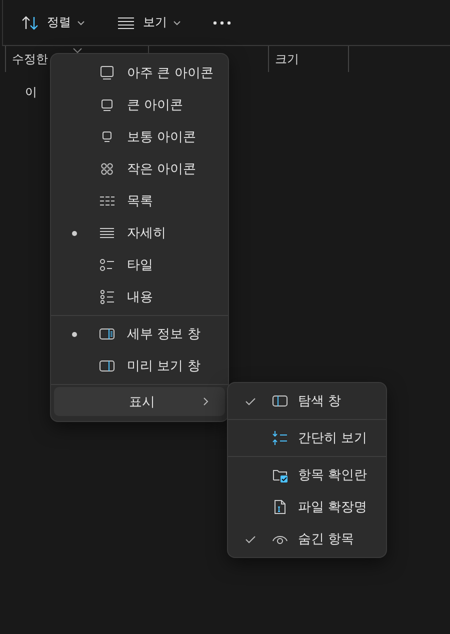 This screenshot has height=634, width=450. I want to click on menu-item: 숨긴 항목, so click(307, 539).